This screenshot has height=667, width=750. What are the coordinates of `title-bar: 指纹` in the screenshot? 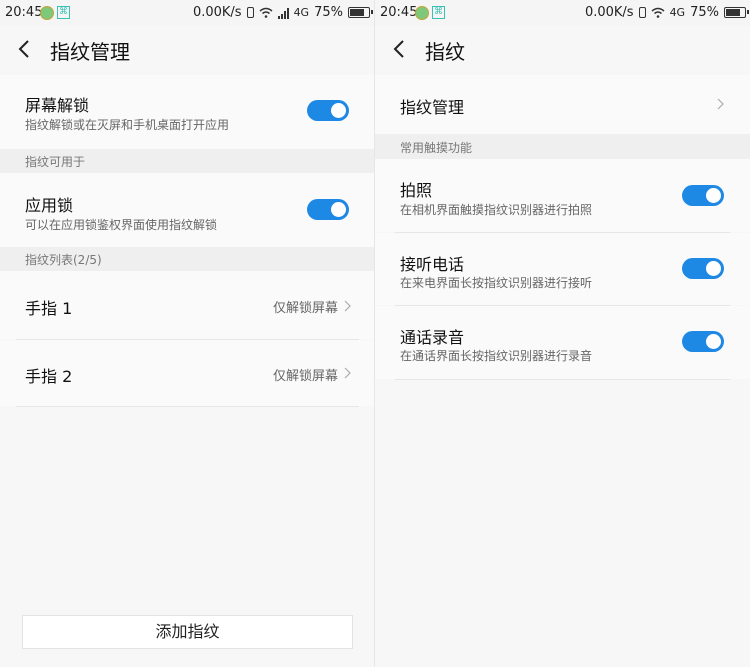 It's located at (562, 50).